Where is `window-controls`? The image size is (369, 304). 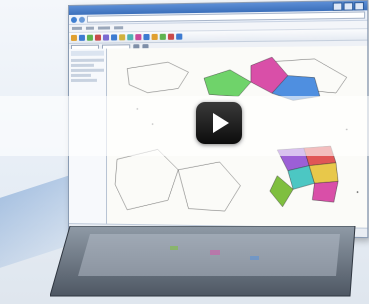
window-controls is located at coordinates (348, 6).